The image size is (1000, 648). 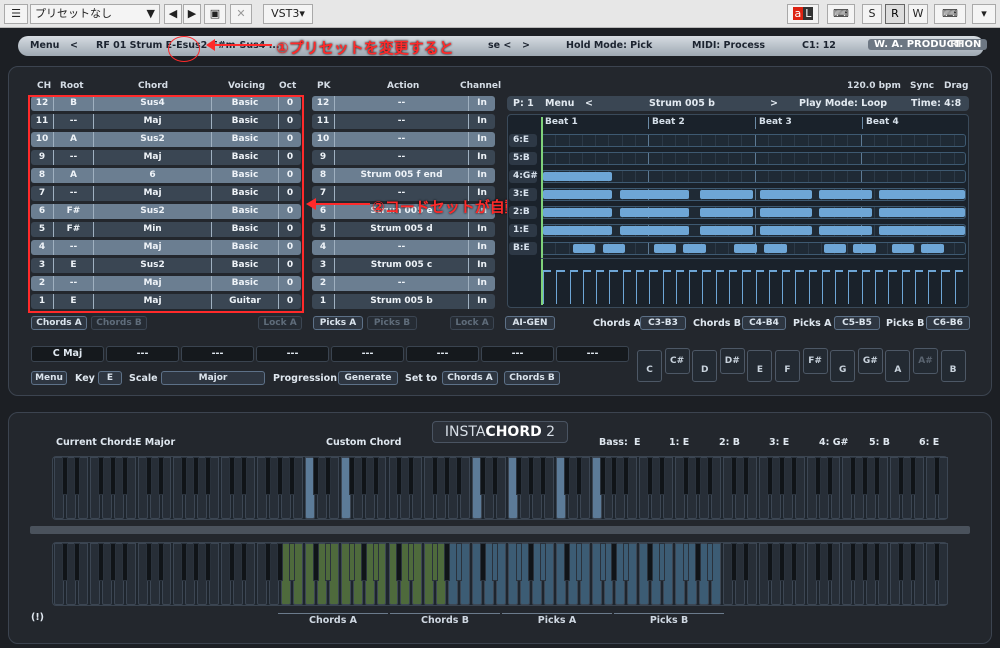 I want to click on pick-row-action: Strum 005 d, so click(x=401, y=229).